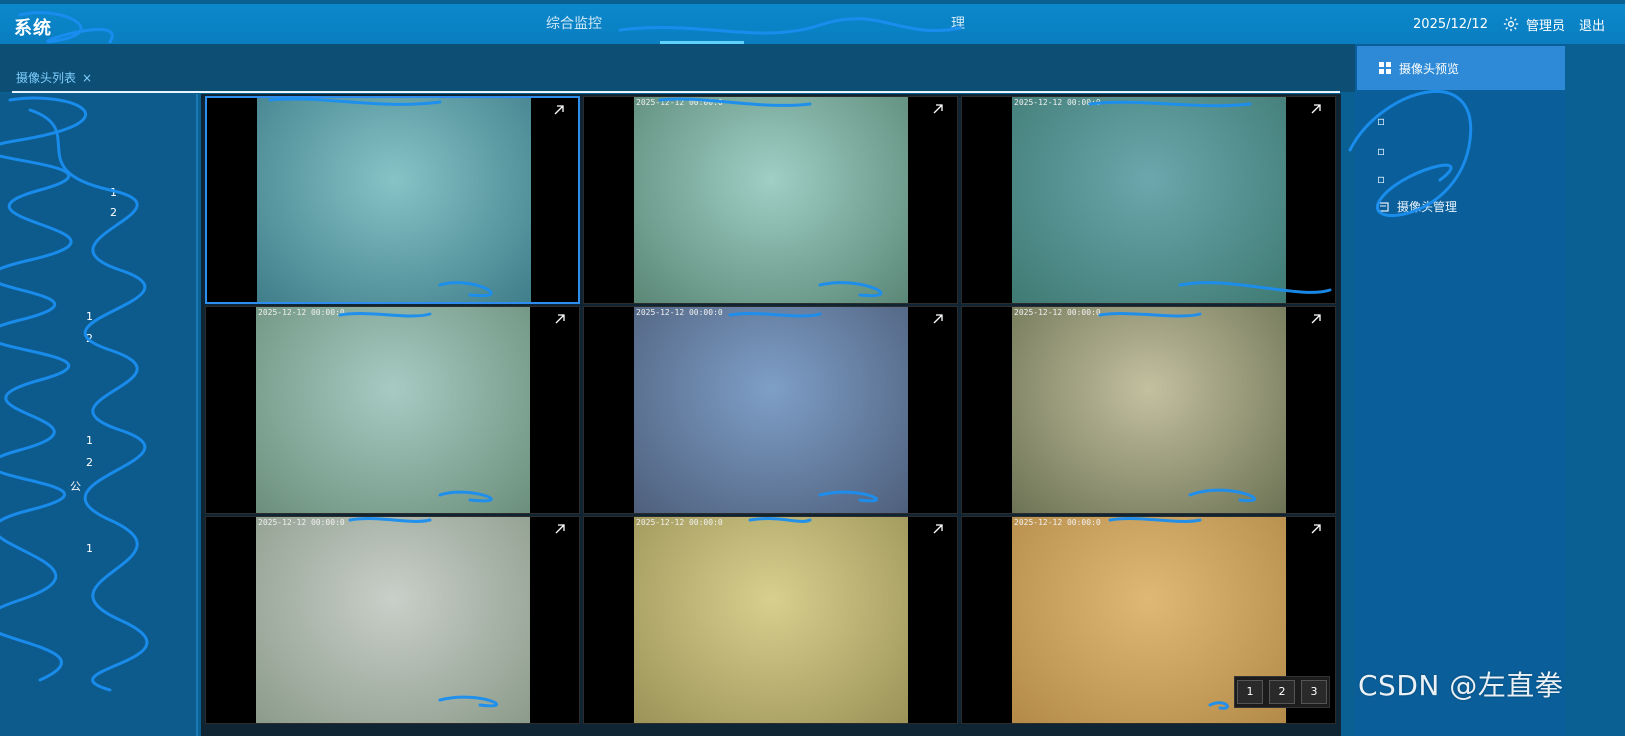  I want to click on page-button-3: 3, so click(1314, 692).